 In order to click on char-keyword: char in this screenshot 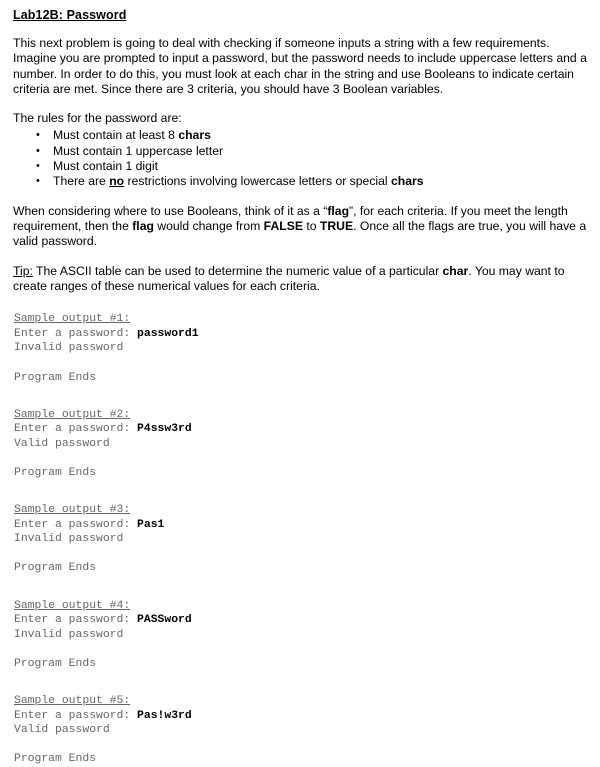, I will do `click(455, 270)`.